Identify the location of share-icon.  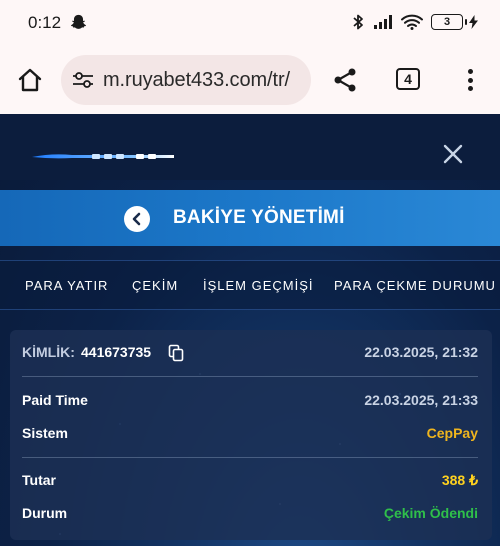
(345, 80).